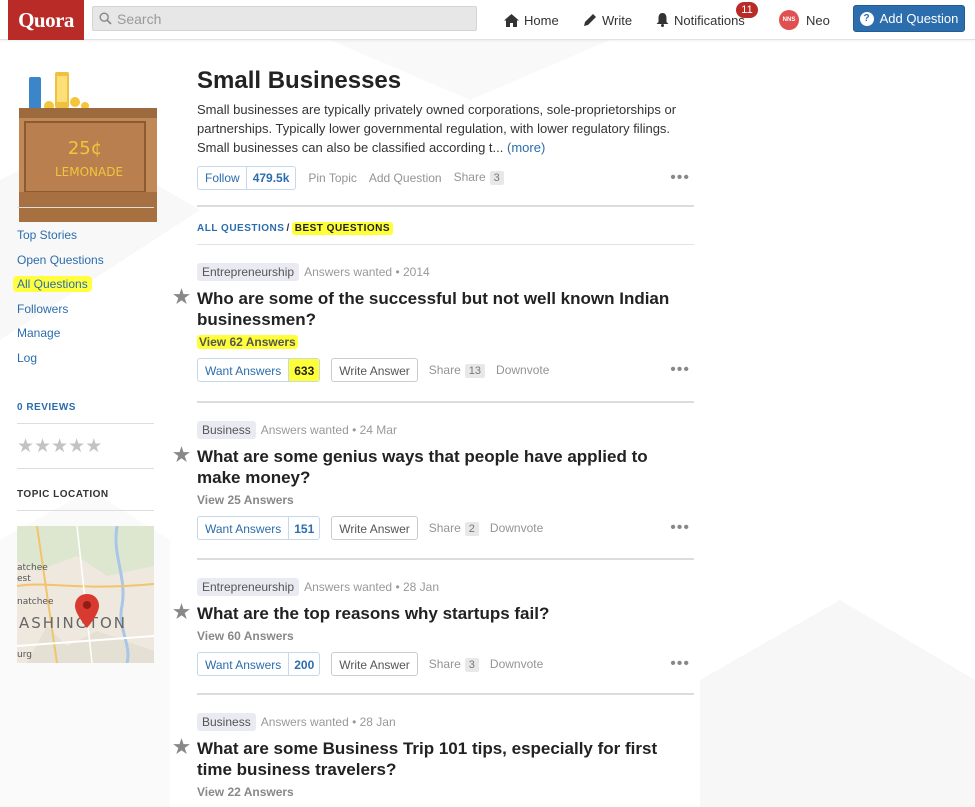  What do you see at coordinates (471, 664) in the screenshot?
I see `share-count: 3` at bounding box center [471, 664].